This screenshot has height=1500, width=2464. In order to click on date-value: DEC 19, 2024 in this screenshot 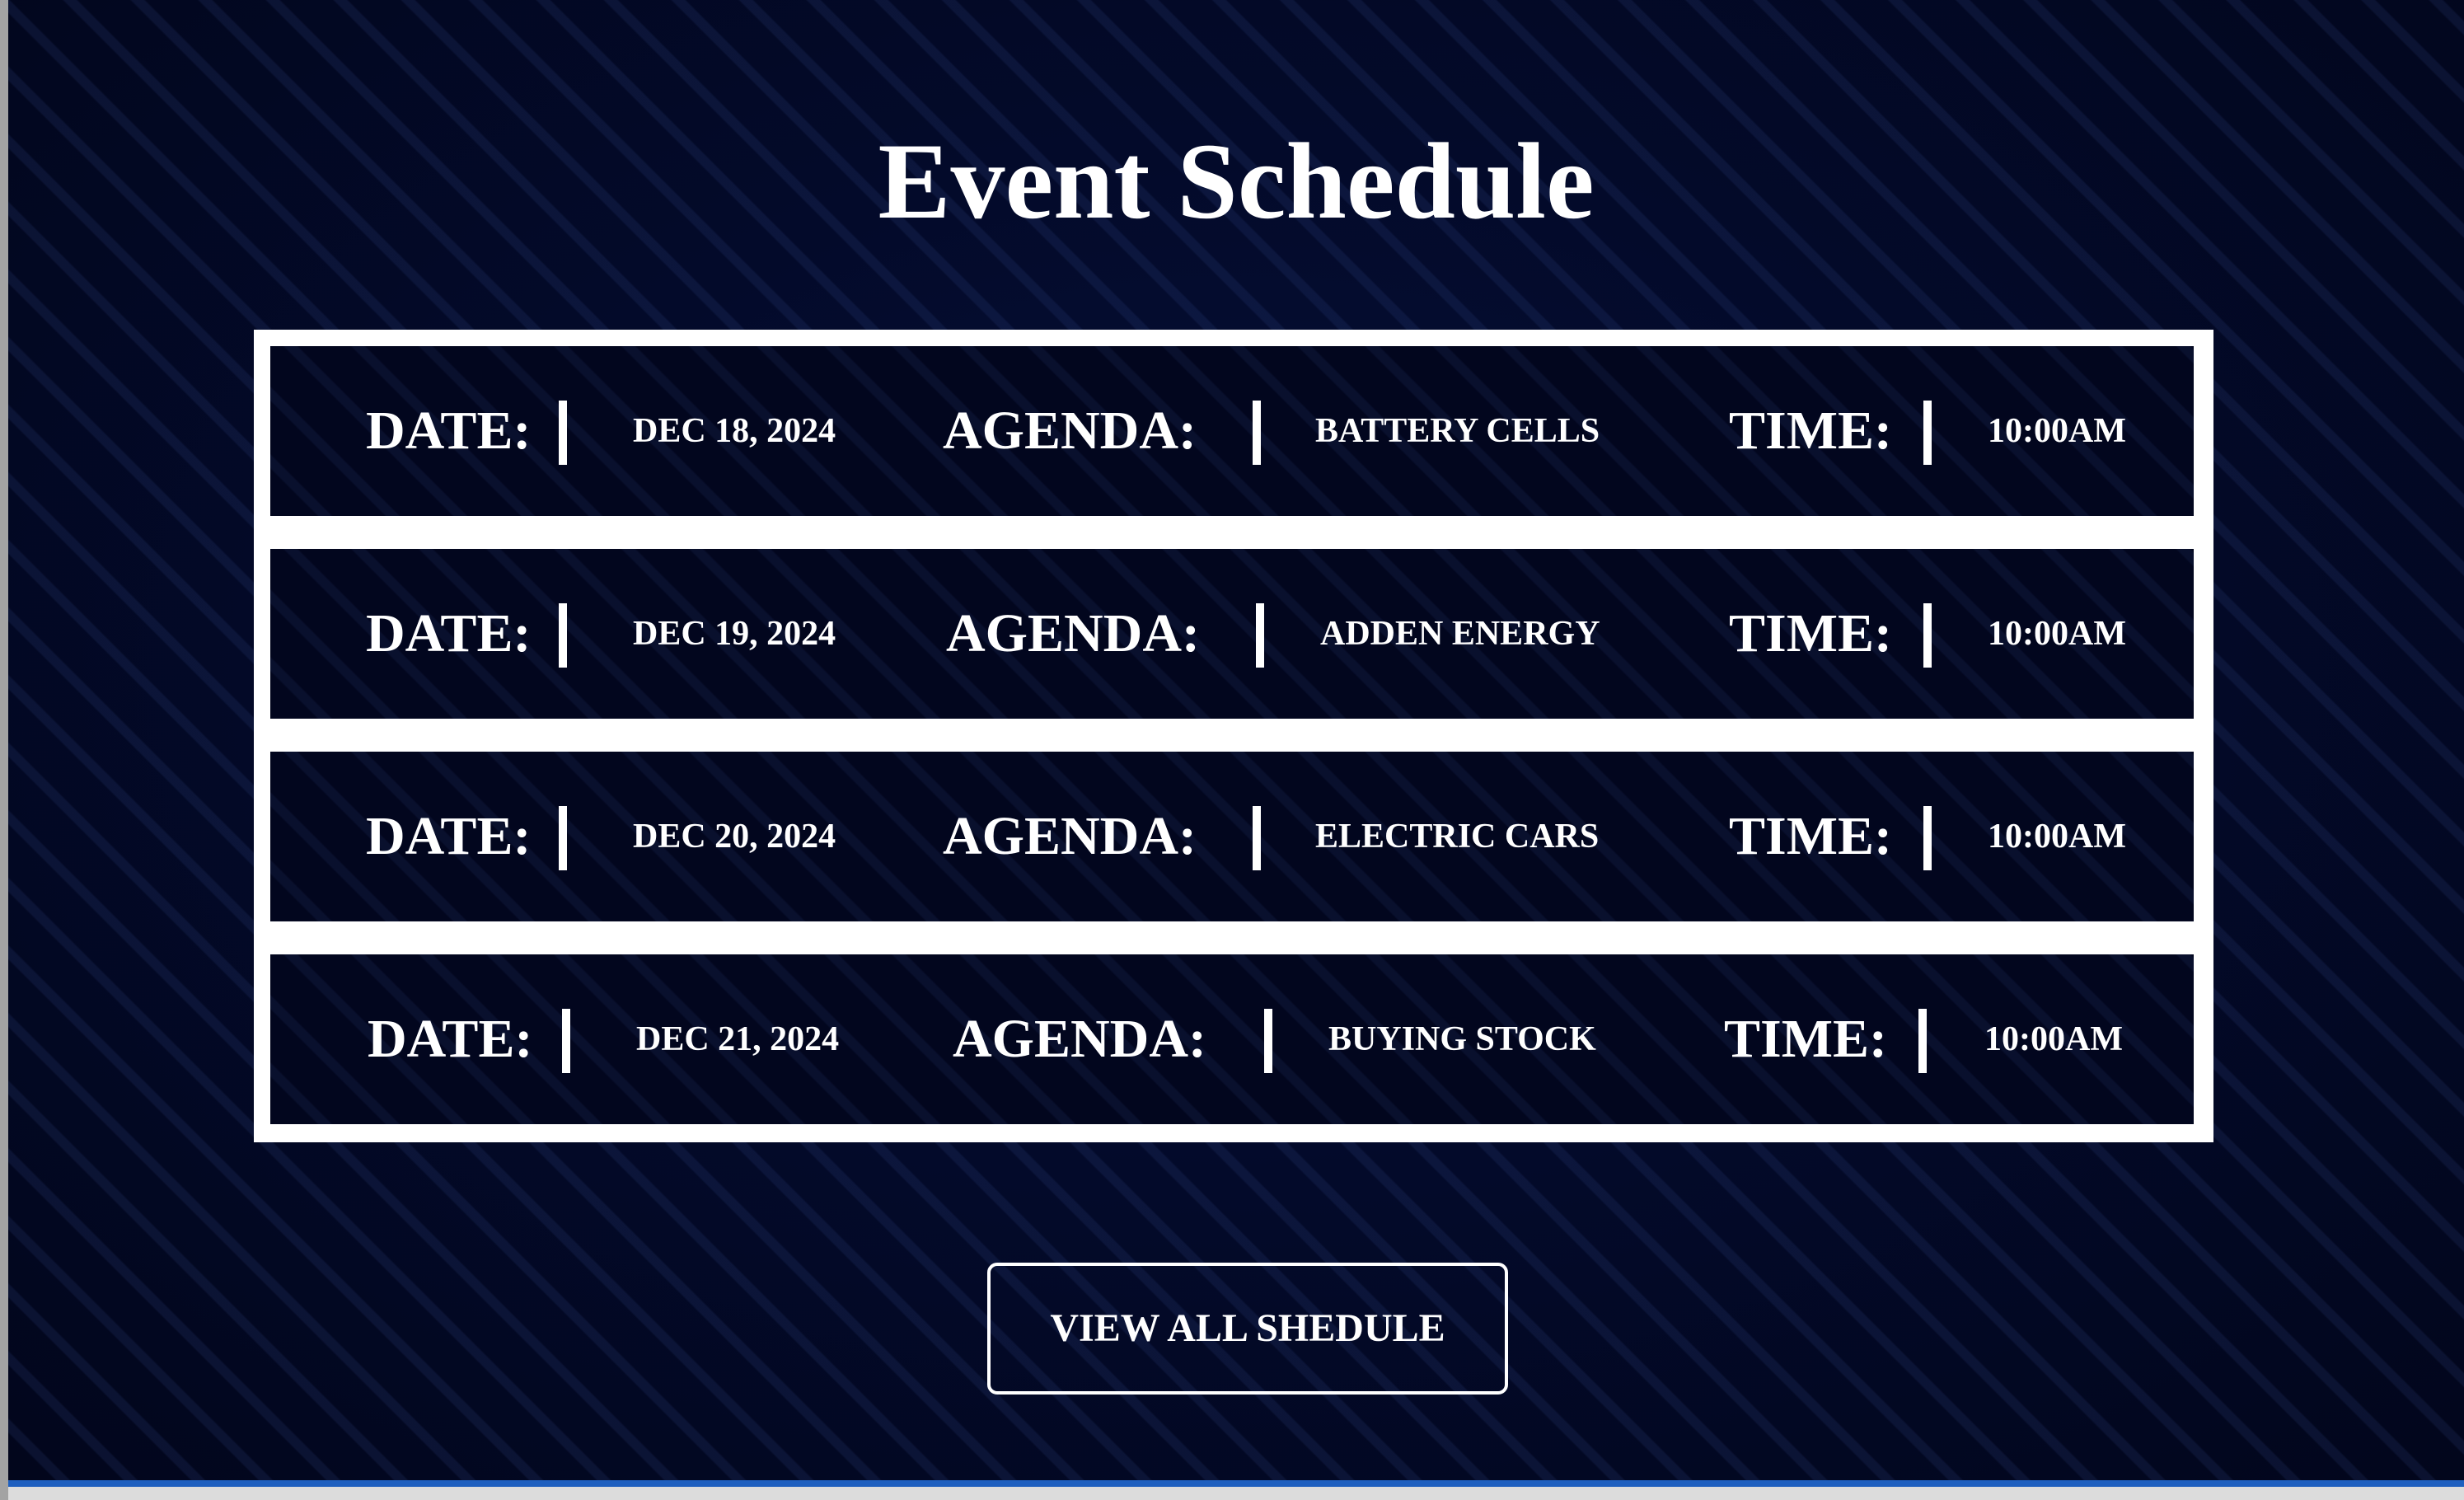, I will do `click(734, 634)`.